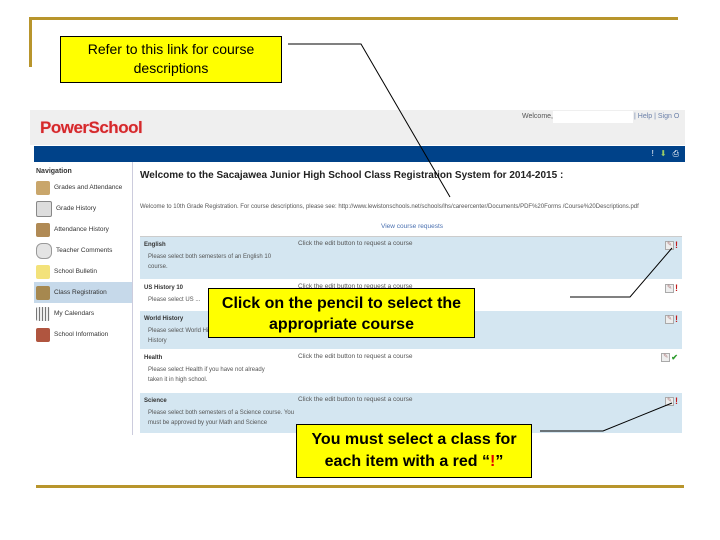  What do you see at coordinates (676, 154) in the screenshot?
I see `print-icon: ⎙` at bounding box center [676, 154].